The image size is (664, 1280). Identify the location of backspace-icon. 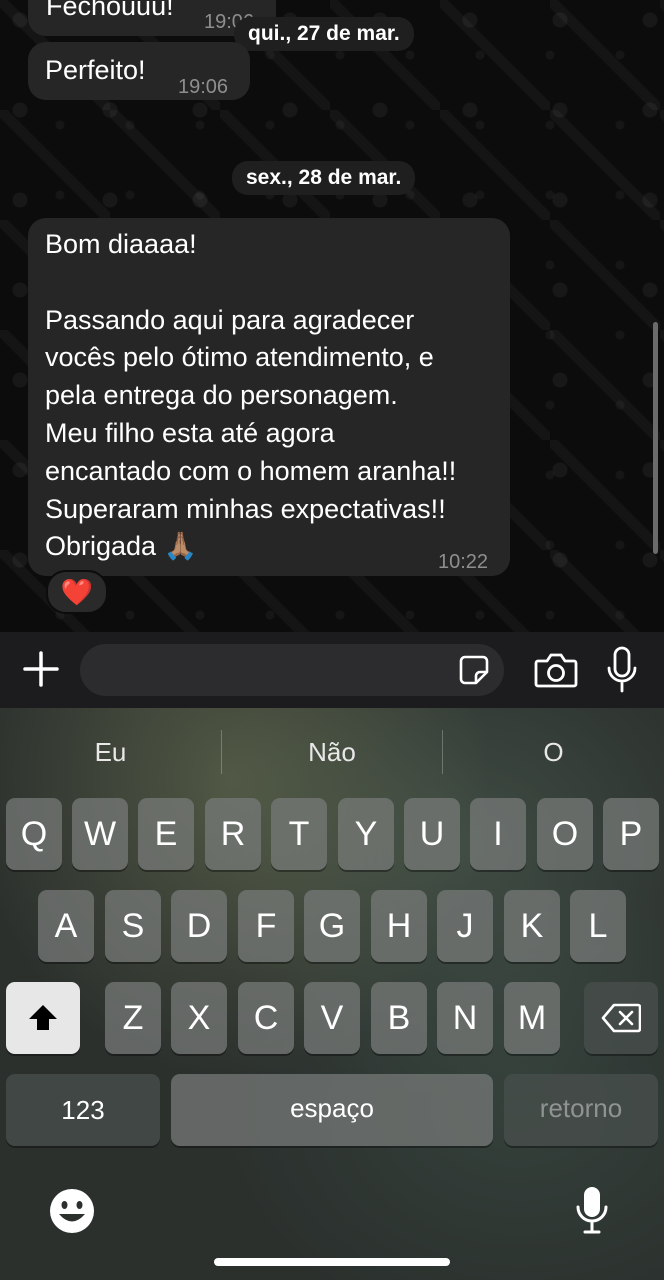
(621, 1018).